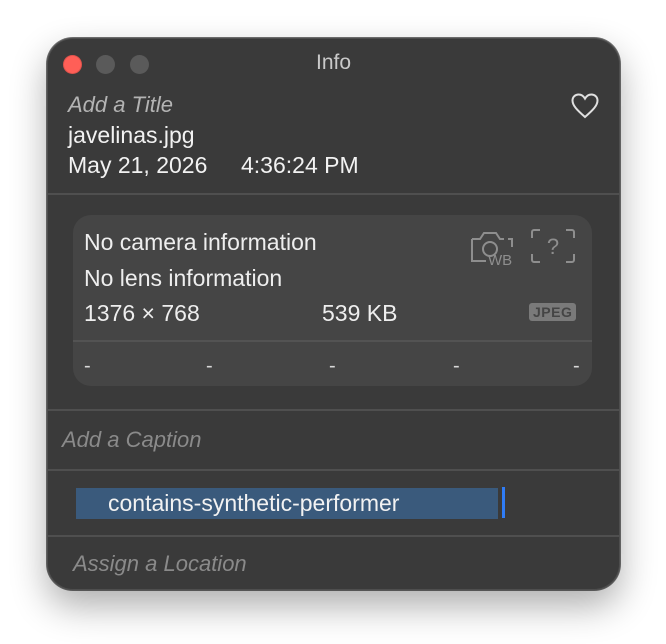 The height and width of the screenshot is (644, 666). I want to click on title-bar: Info, so click(333, 63).